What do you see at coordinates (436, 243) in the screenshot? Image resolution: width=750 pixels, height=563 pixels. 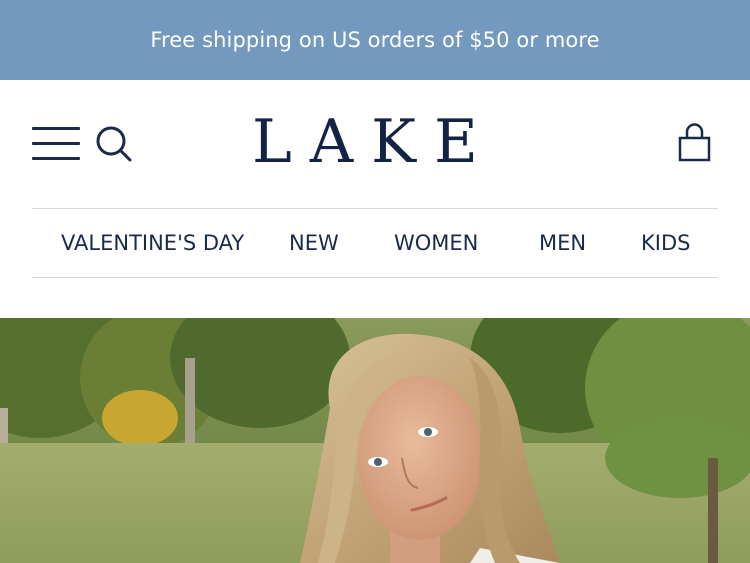 I see `nav-item-women: WOMEN` at bounding box center [436, 243].